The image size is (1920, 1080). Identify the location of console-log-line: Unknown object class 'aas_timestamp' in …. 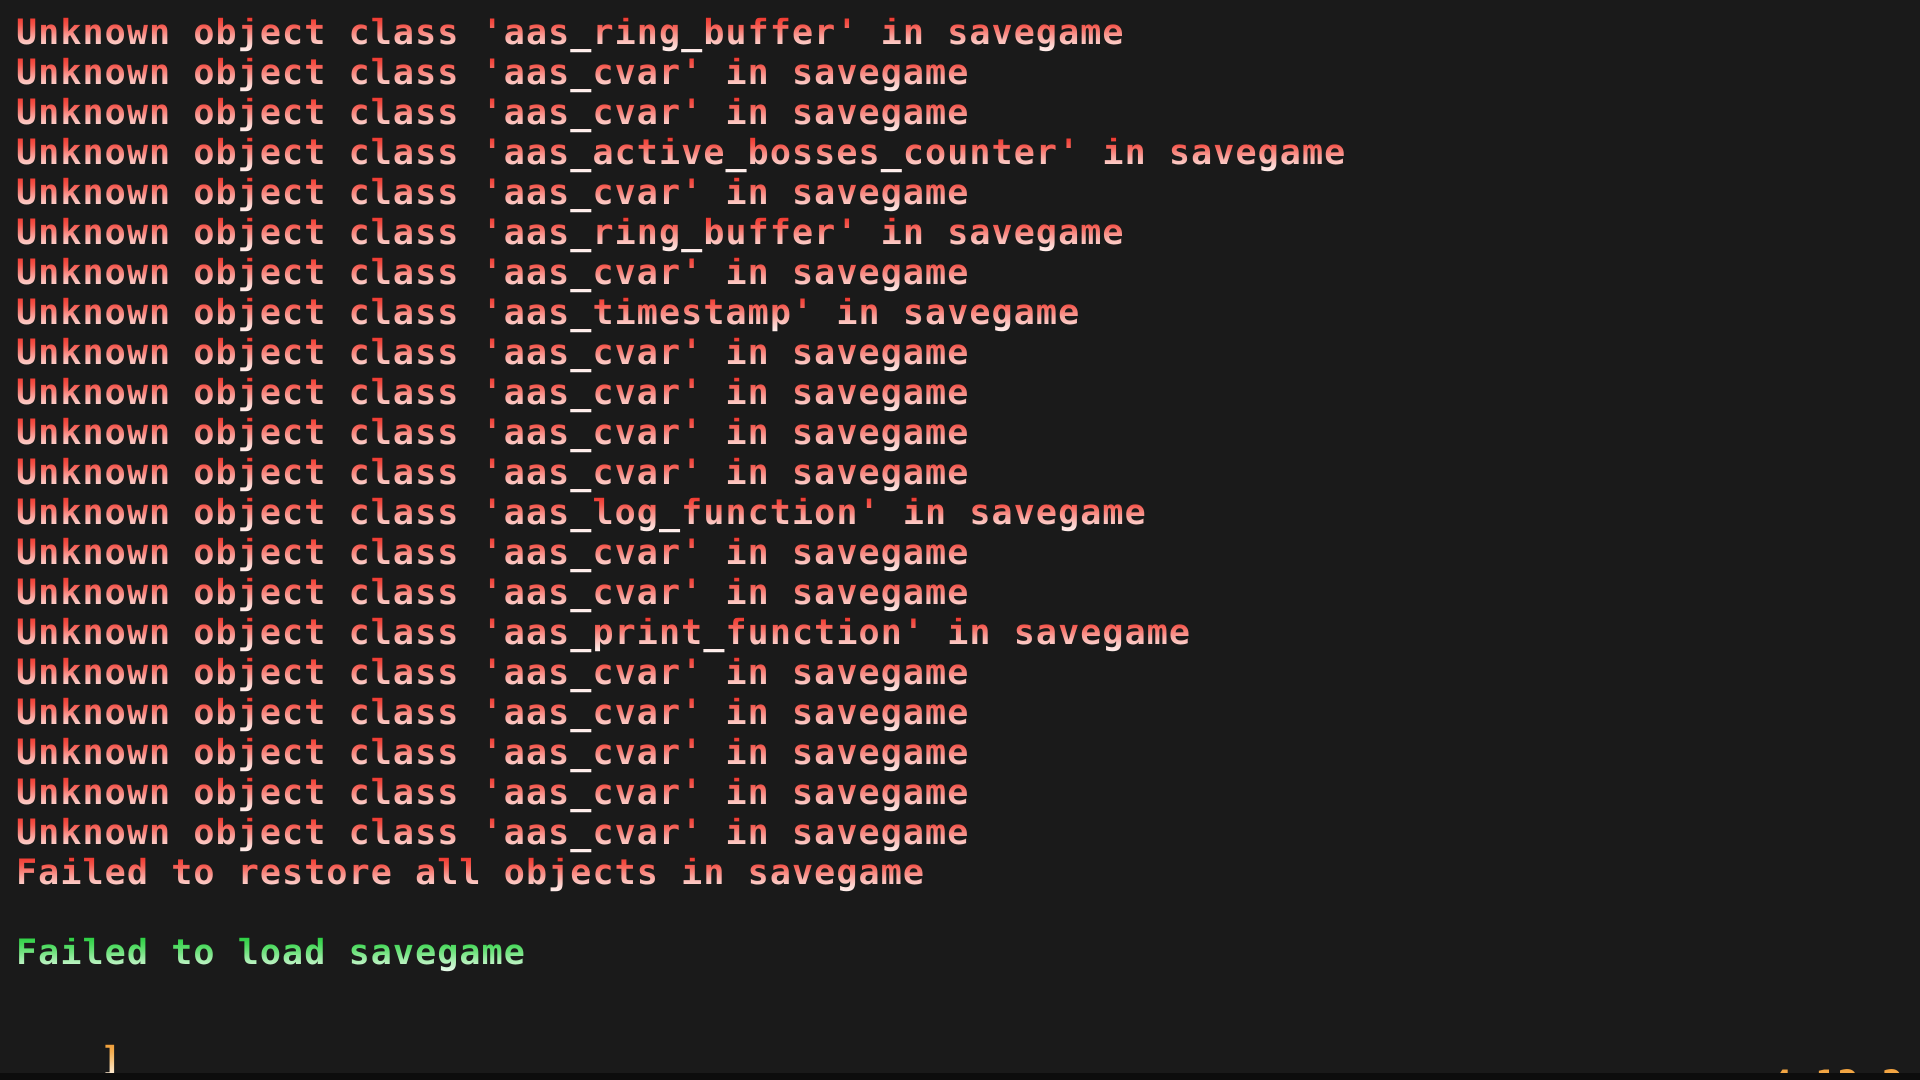
(968, 313).